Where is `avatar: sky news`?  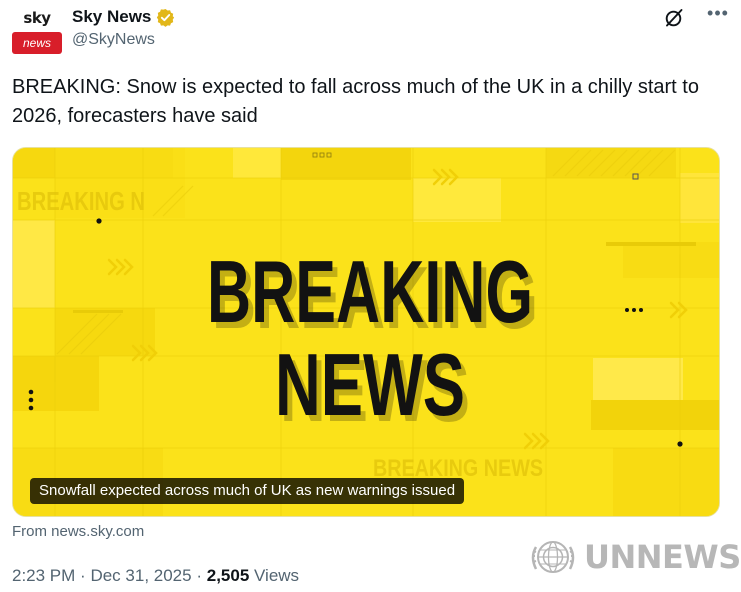 avatar: sky news is located at coordinates (37, 31).